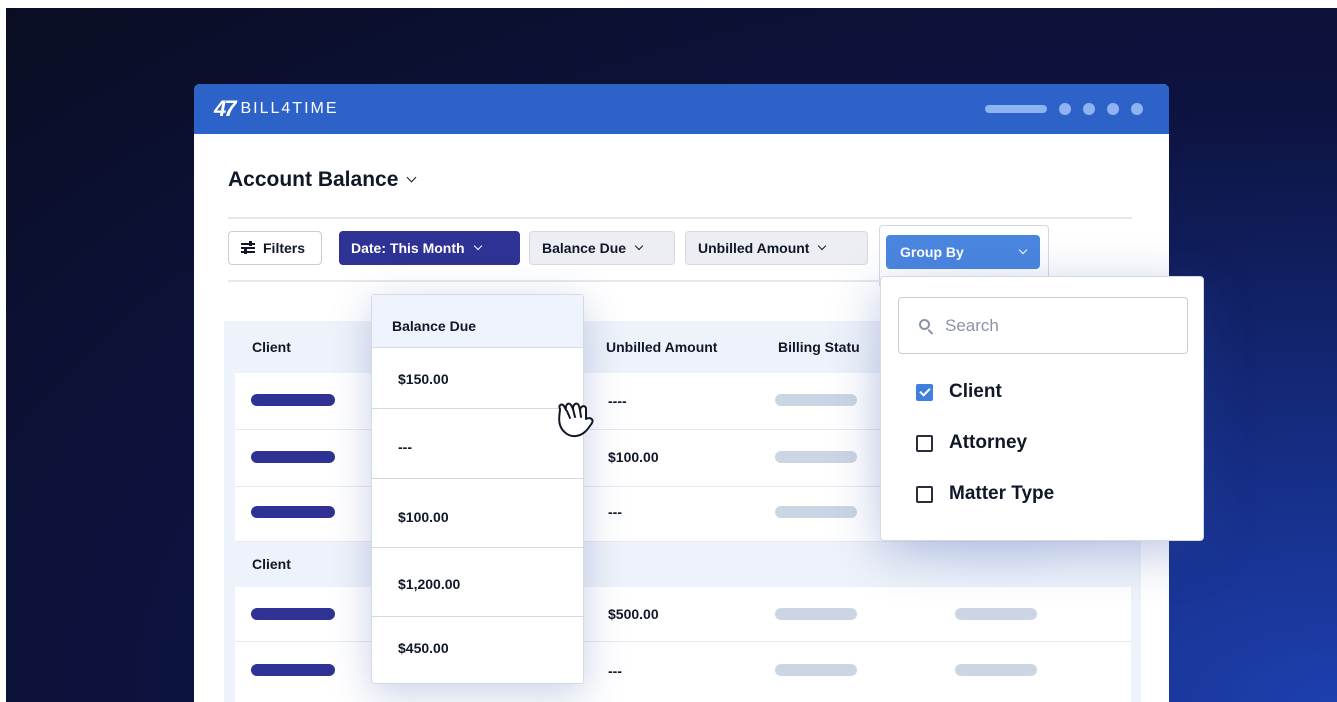 This screenshot has height=702, width=1337. I want to click on page-title-dropdown: Account Balance, so click(322, 180).